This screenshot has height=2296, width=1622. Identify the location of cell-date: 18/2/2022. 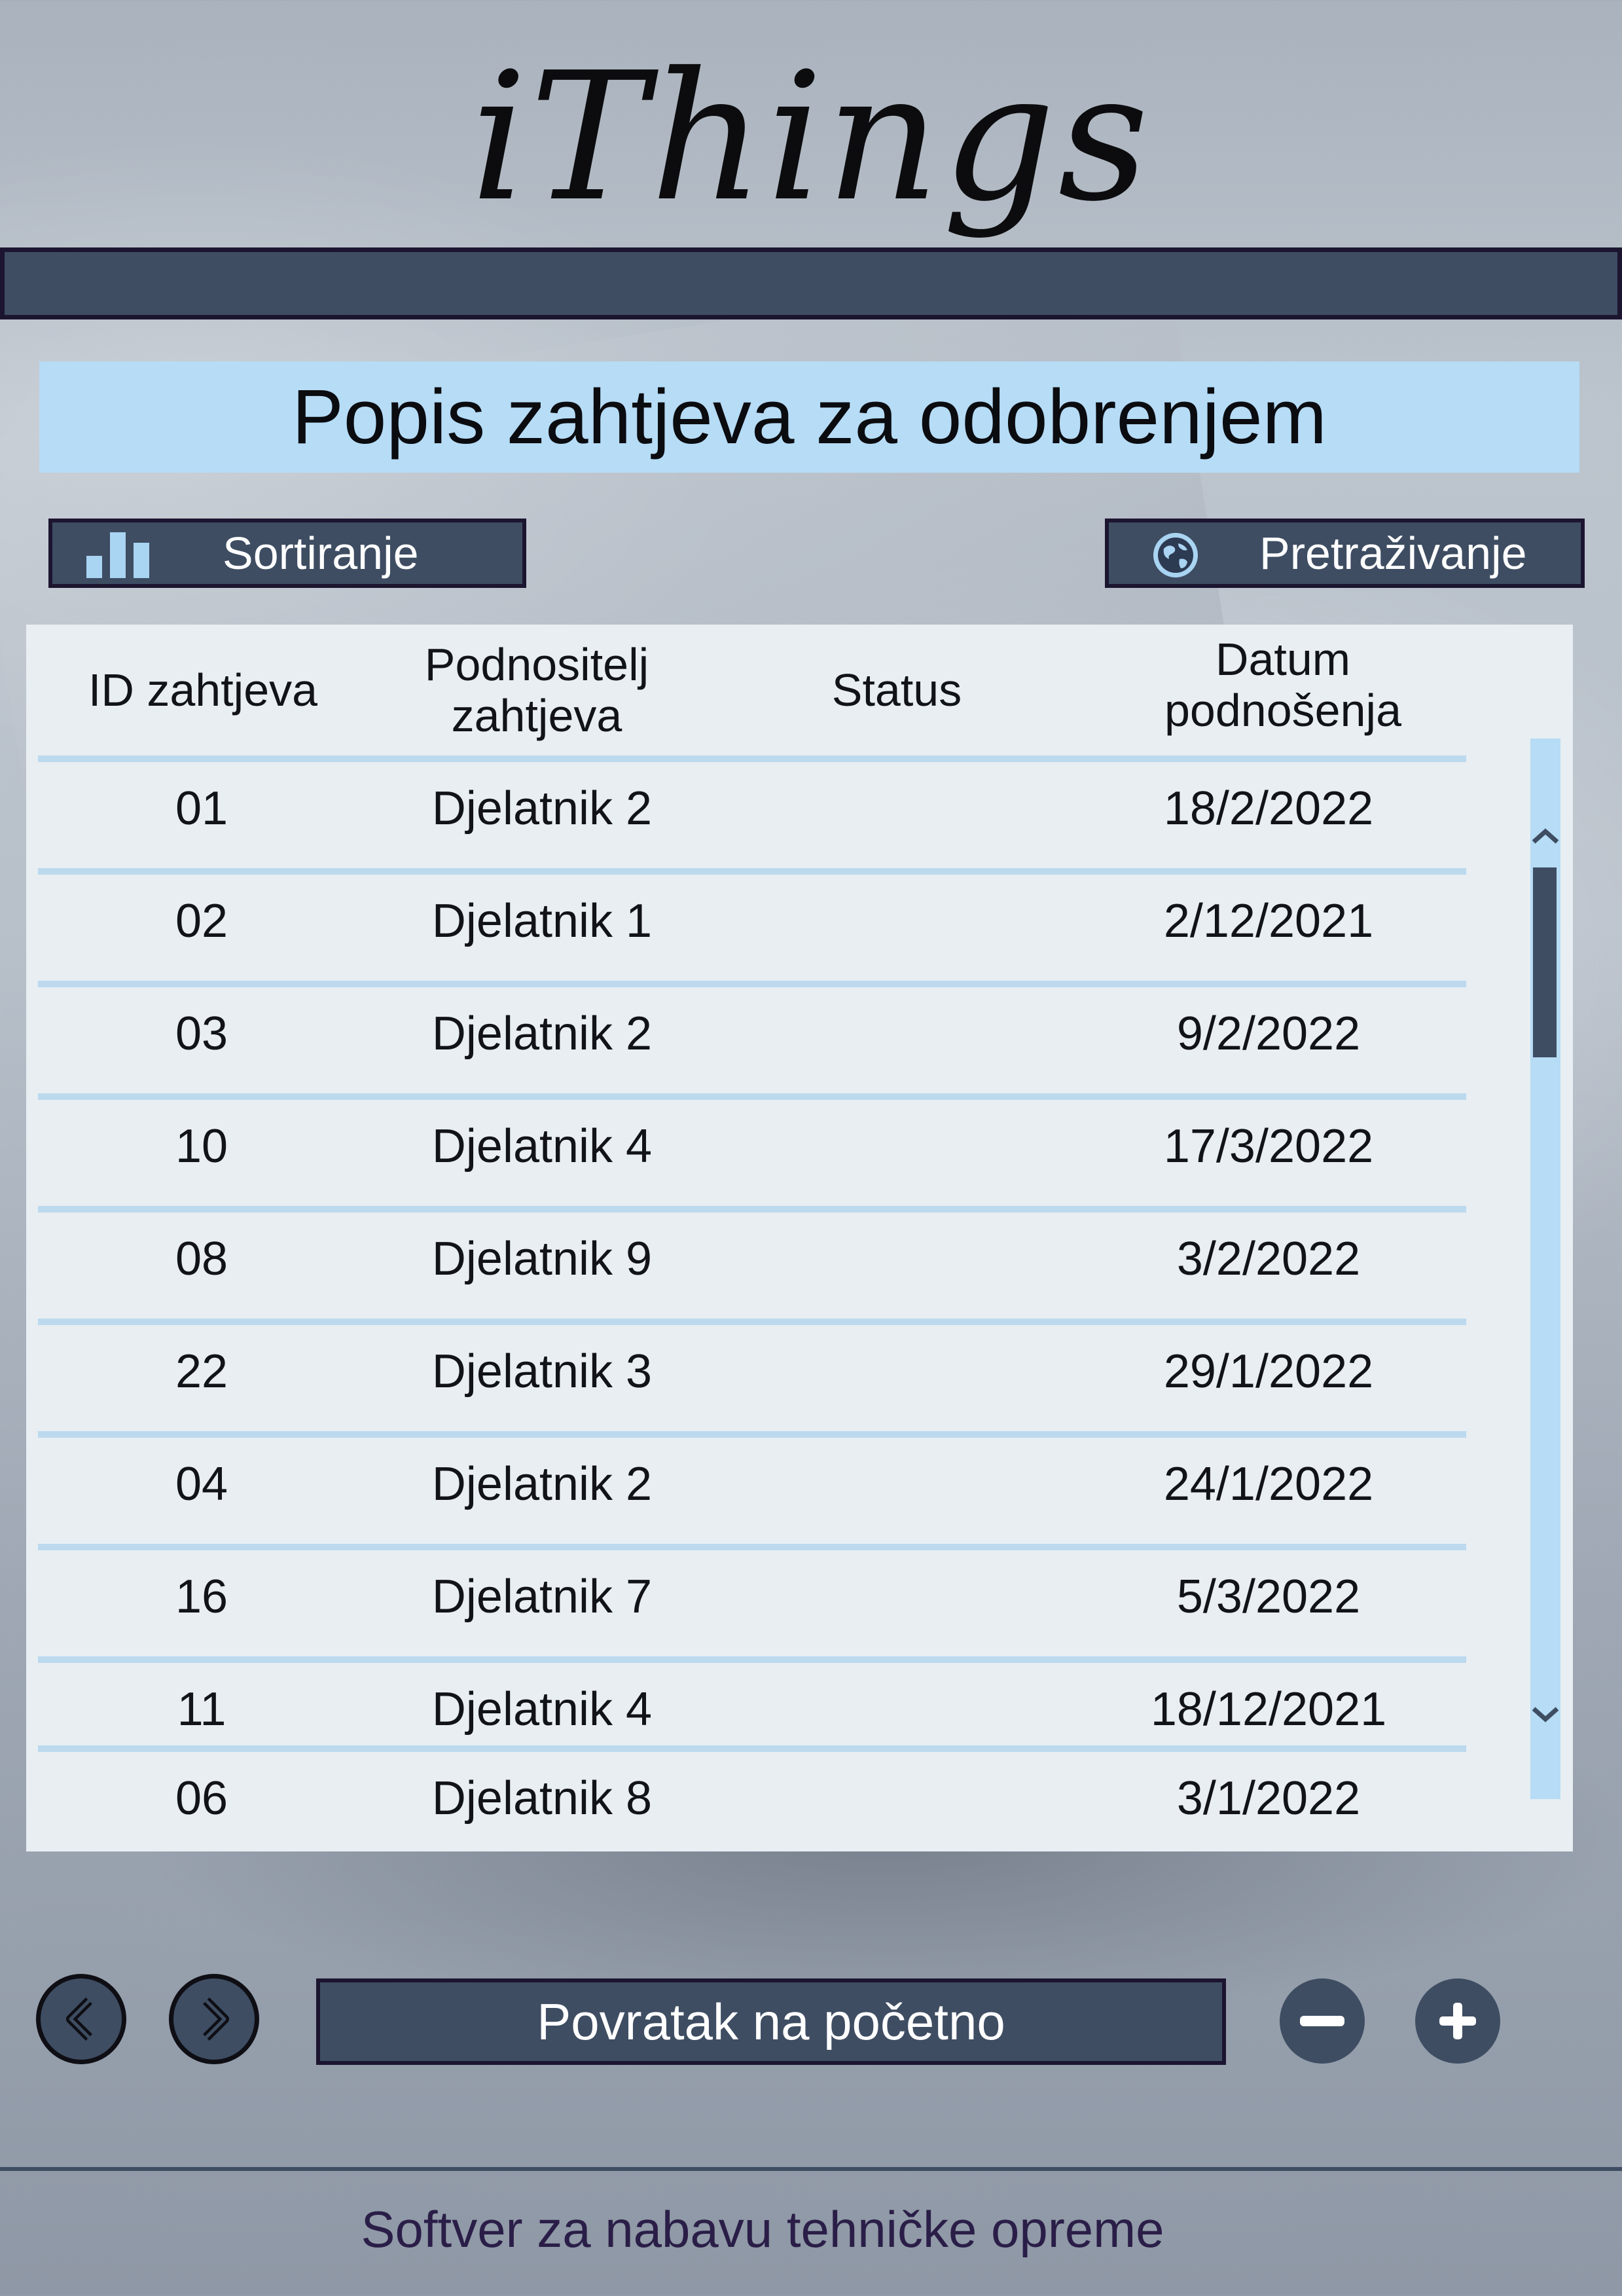
(1268, 808).